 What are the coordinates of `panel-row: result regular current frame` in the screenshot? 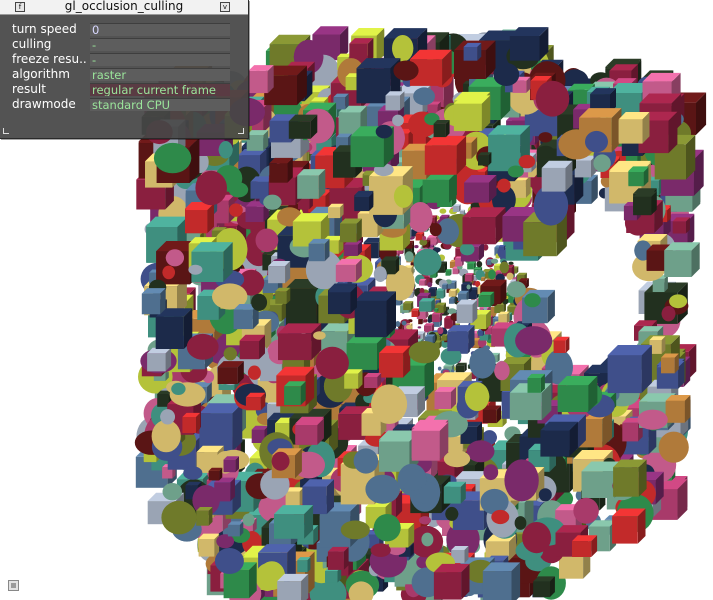 It's located at (123, 89).